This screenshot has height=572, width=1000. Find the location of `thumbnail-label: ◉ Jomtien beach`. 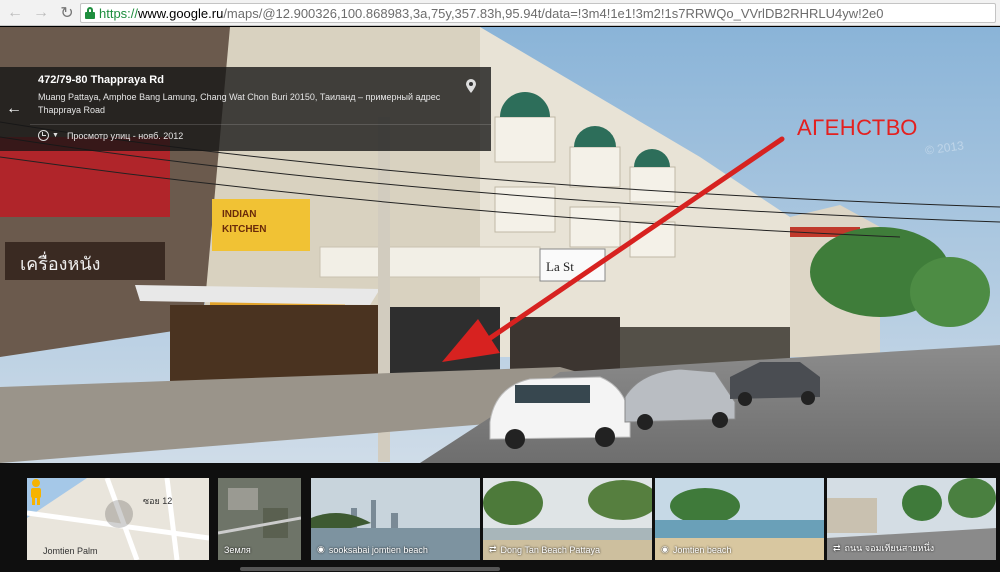

thumbnail-label: ◉ Jomtien beach is located at coordinates (696, 549).